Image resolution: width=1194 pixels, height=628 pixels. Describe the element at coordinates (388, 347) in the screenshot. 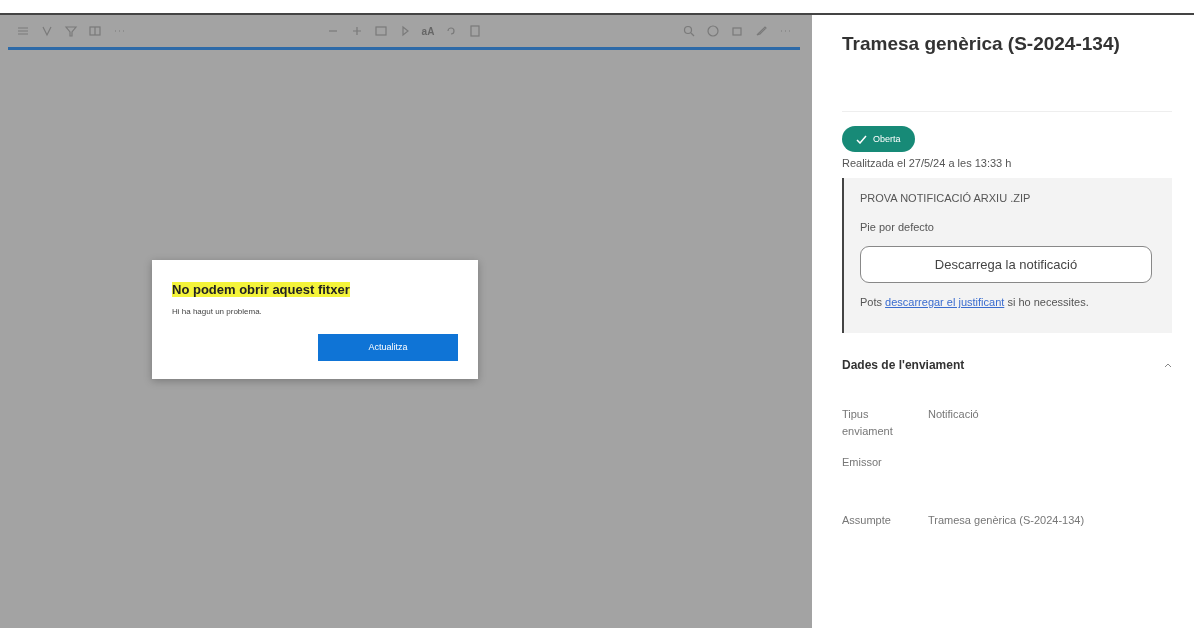

I see `refresh-button: Actualitza` at that location.